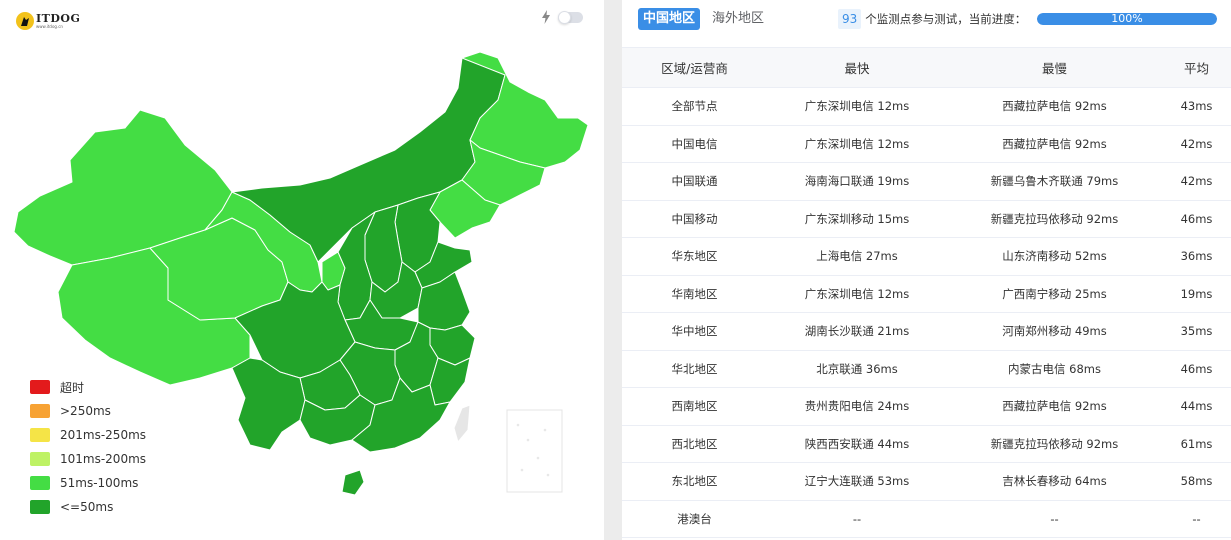 Image resolution: width=1231 pixels, height=540 pixels. I want to click on cell-region: 东北地区, so click(694, 481).